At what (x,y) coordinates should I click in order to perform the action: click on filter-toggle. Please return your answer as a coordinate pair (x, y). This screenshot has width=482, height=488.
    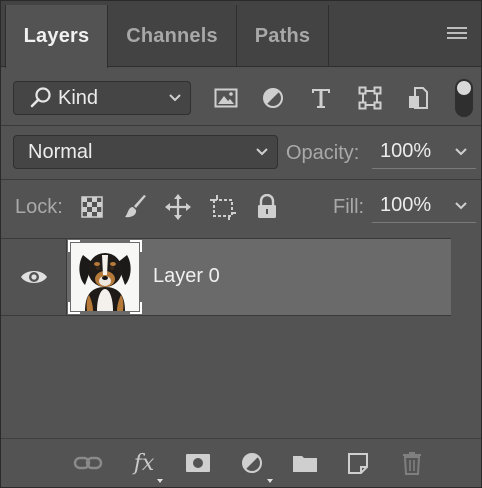
    Looking at the image, I should click on (464, 98).